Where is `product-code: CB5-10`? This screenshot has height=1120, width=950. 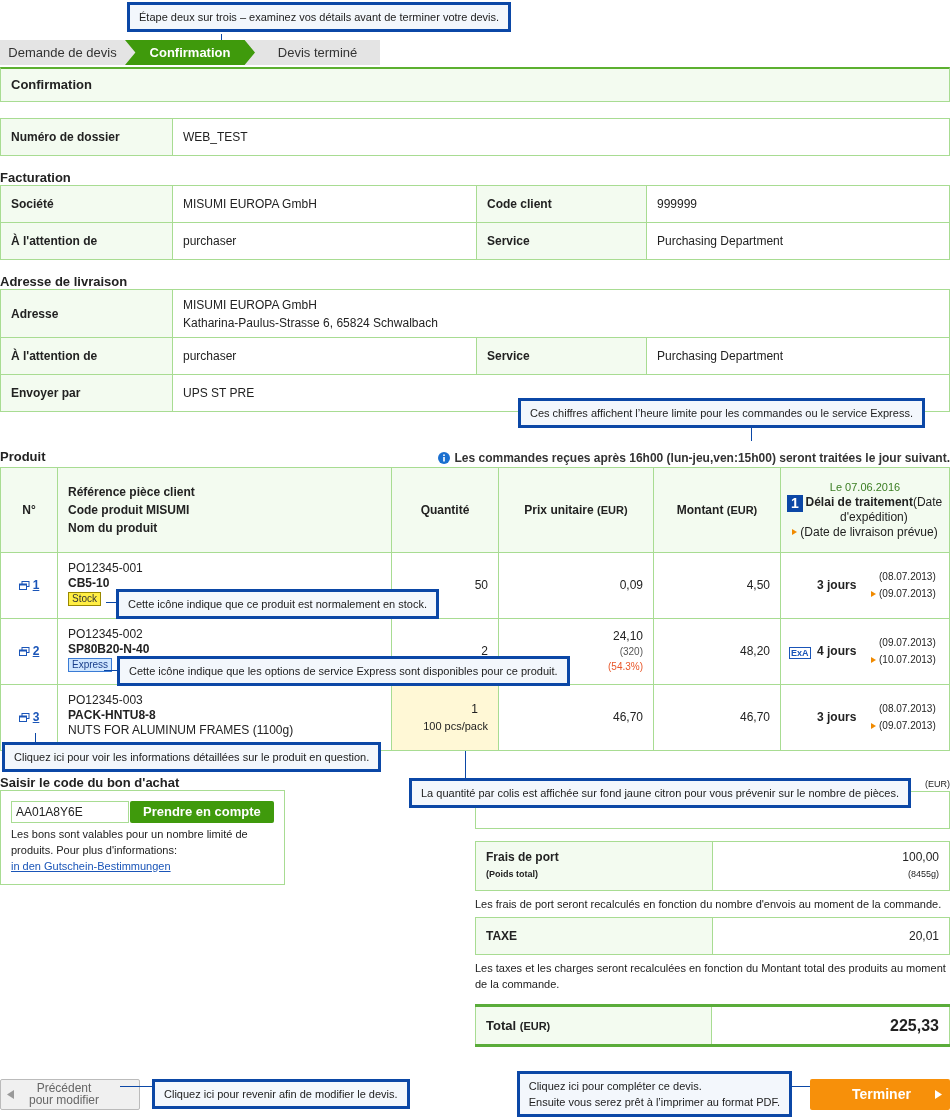 product-code: CB5-10 is located at coordinates (89, 583).